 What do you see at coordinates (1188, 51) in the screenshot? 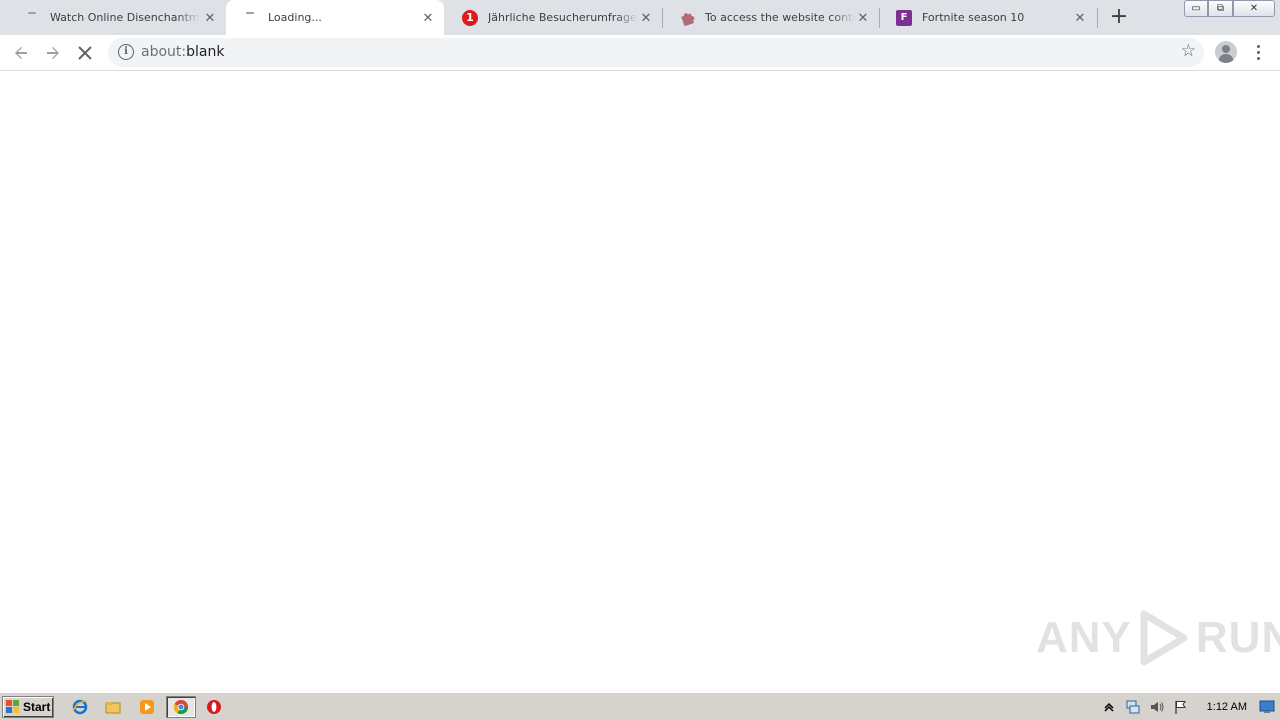
I see `bookmark-star-icon: ☆` at bounding box center [1188, 51].